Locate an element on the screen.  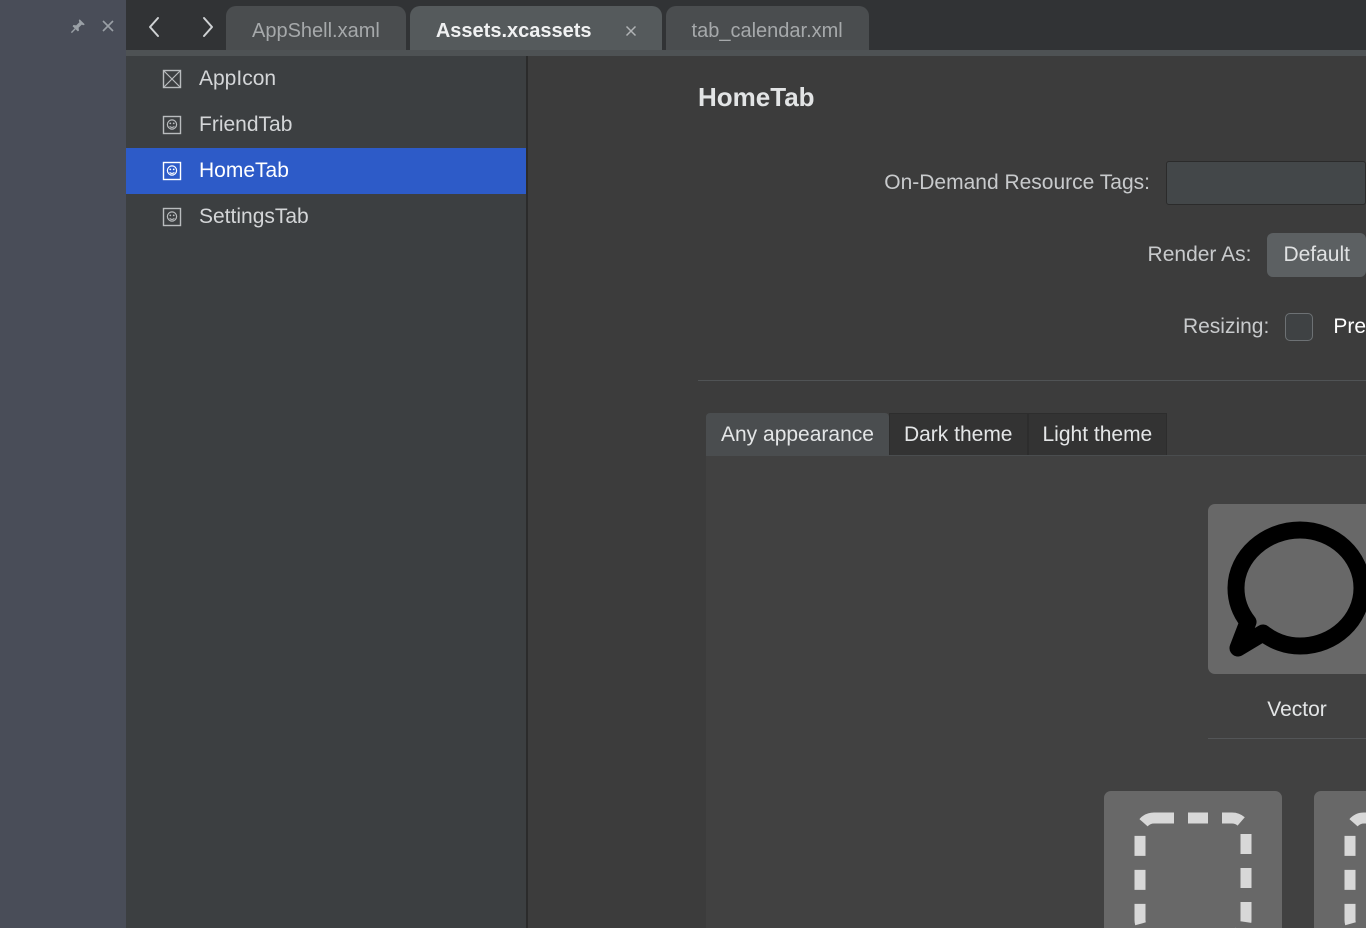
asset-list-item-label: HomeTab is located at coordinates (244, 170).